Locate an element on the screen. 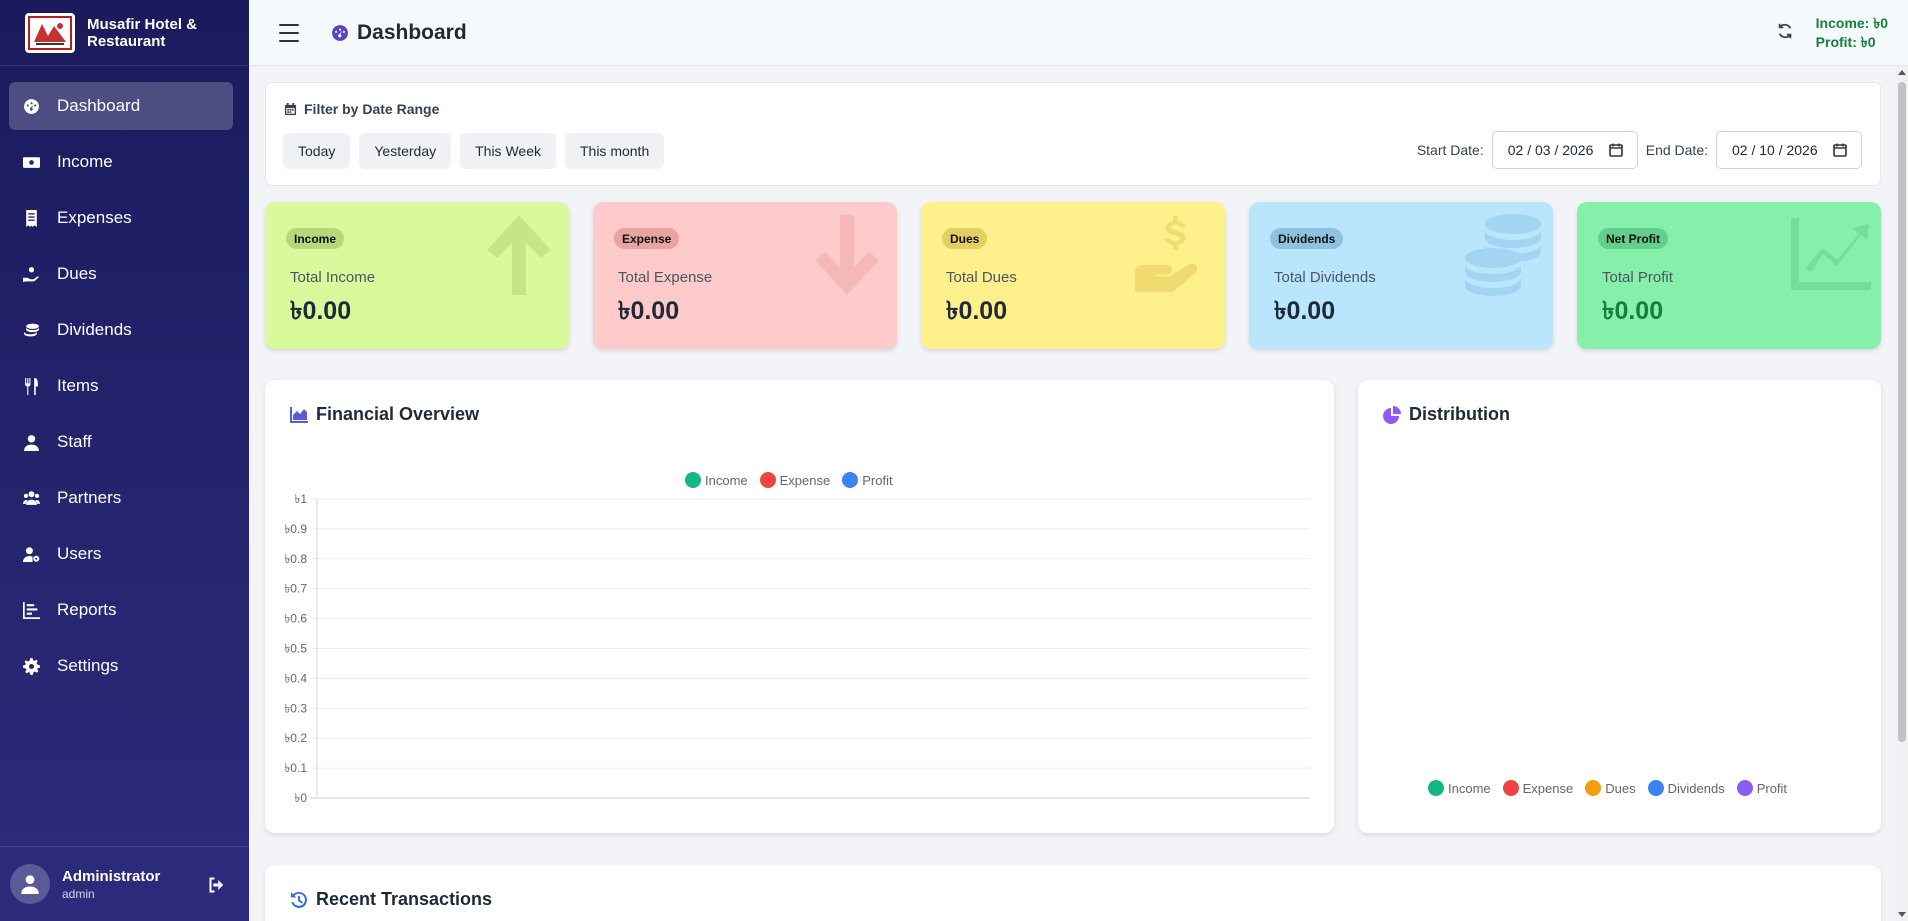  scroll-down-arrow is located at coordinates (1902, 914).